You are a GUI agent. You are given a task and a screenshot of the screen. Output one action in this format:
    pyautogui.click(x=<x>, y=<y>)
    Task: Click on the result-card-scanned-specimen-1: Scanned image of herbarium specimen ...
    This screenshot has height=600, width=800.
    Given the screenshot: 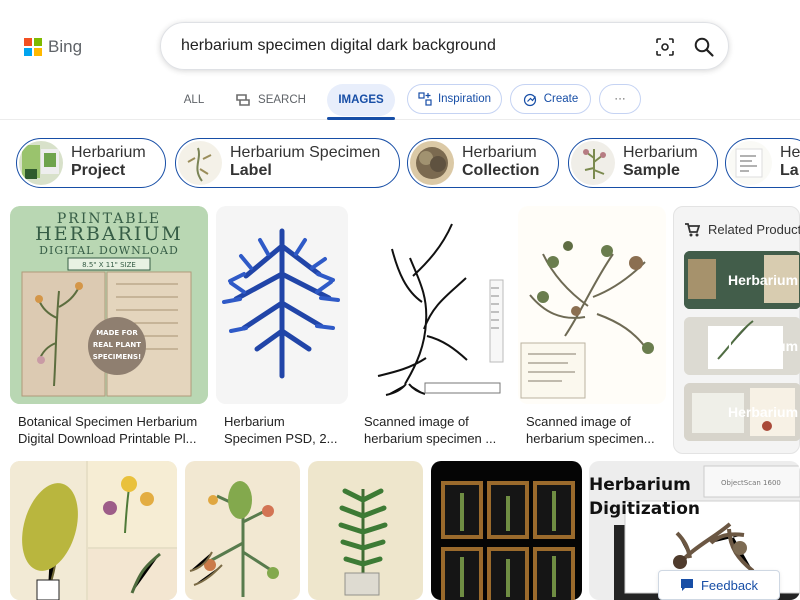 What is the action you would take?
    pyautogui.click(x=433, y=329)
    